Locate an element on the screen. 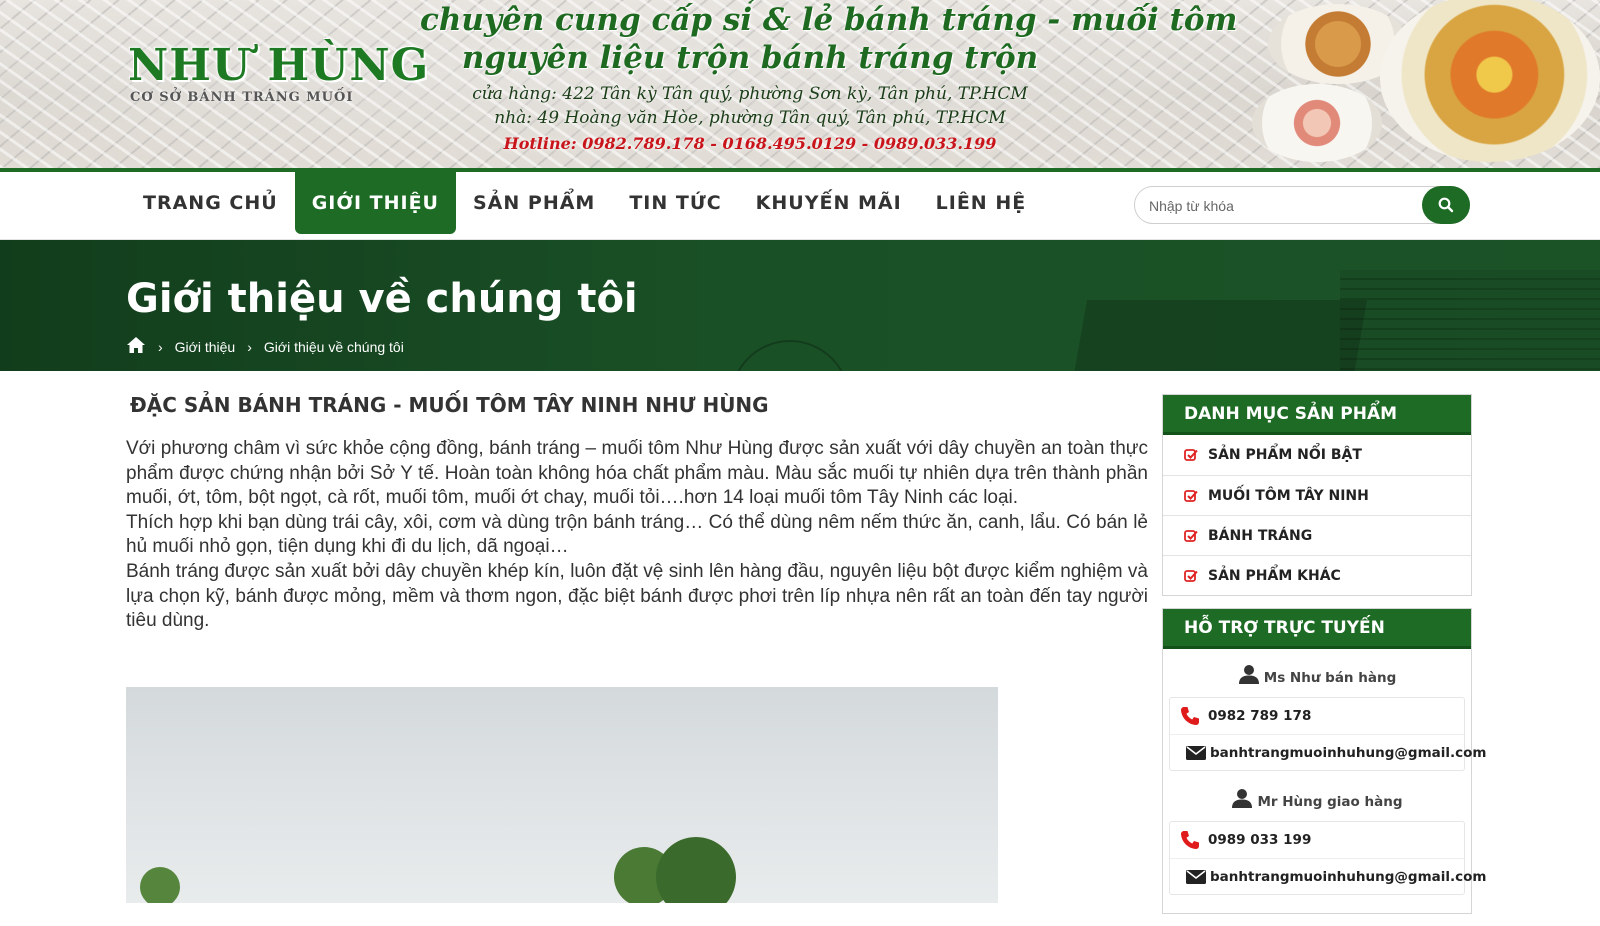 This screenshot has width=1600, height=926. banner-slogan-line2: nguyên liệu trộn bánh tráng trộn is located at coordinates (750, 58).